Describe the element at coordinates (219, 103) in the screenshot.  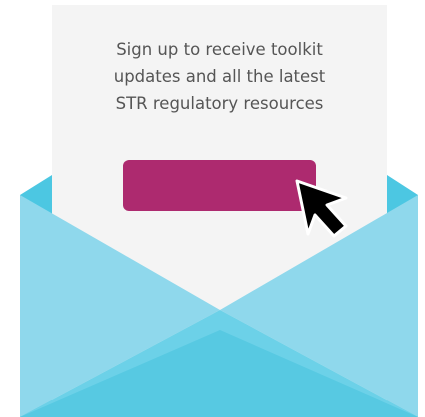
I see `signup-message-line-3: STR regulatory resources` at that location.